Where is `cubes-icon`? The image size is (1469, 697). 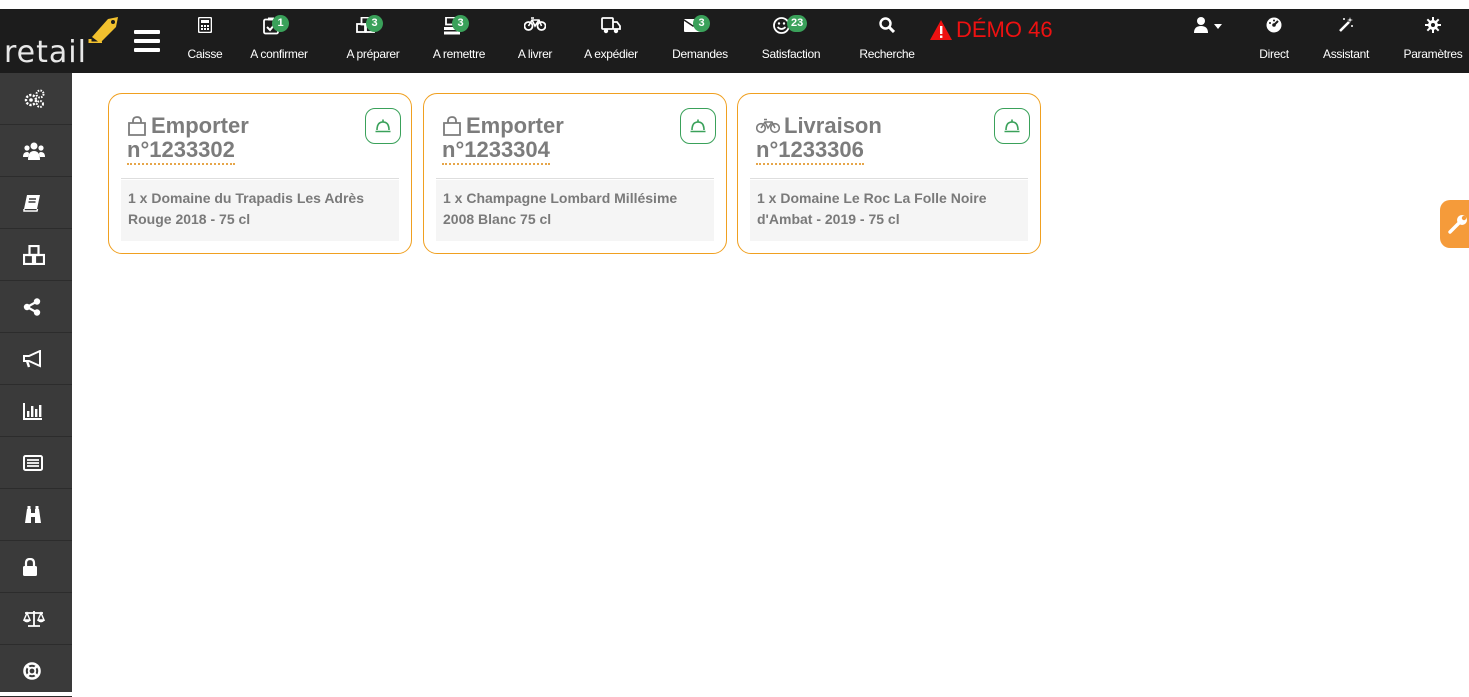 cubes-icon is located at coordinates (34, 254).